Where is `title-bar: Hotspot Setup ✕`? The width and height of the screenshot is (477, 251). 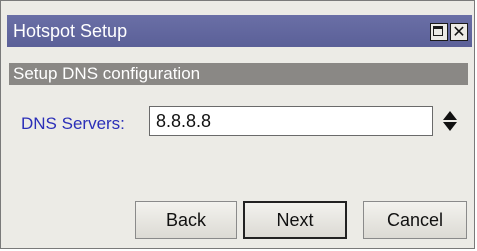
title-bar: Hotspot Setup ✕ is located at coordinates (239, 31).